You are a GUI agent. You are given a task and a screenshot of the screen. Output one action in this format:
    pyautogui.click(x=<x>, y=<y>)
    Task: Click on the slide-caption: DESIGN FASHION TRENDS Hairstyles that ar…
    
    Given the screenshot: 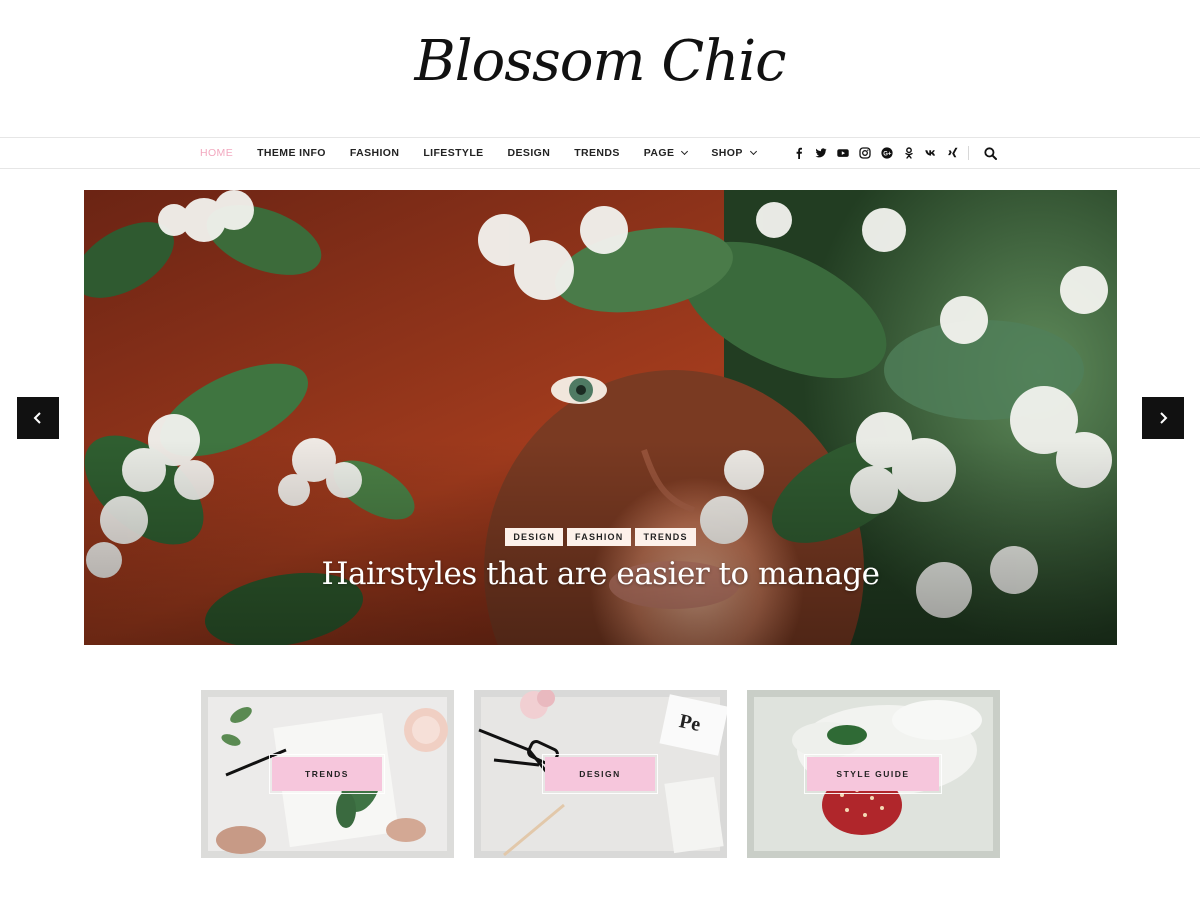 What is the action you would take?
    pyautogui.click(x=600, y=561)
    